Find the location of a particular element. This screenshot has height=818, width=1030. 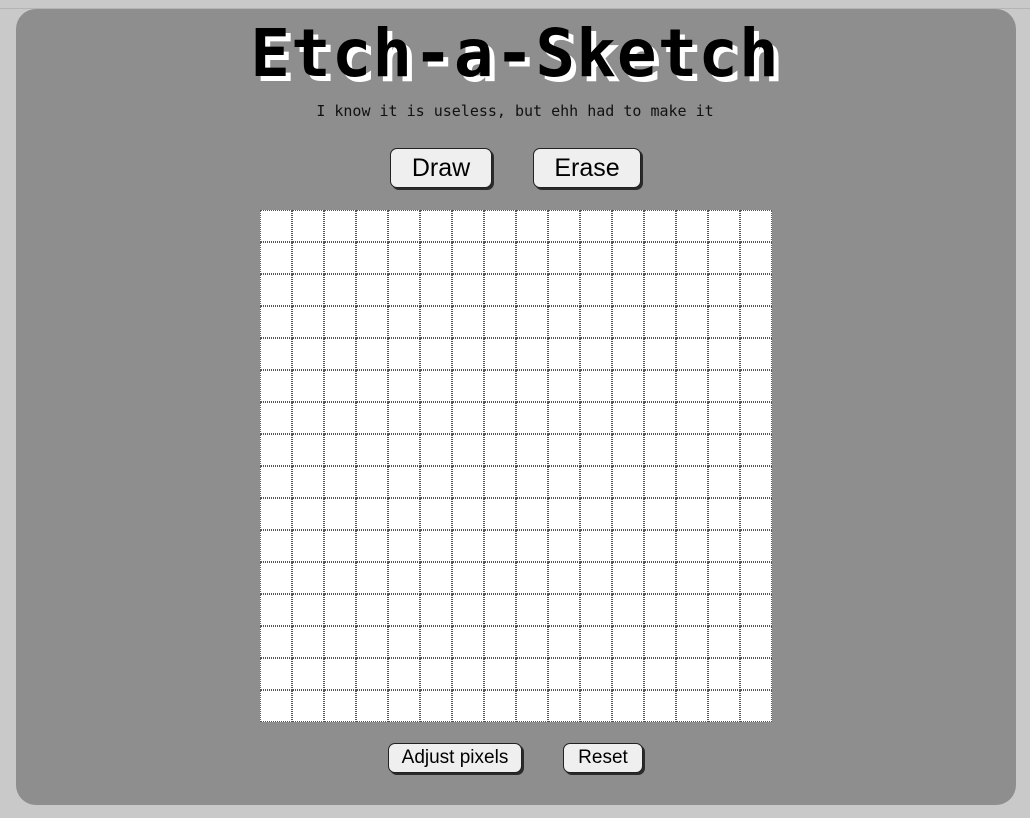

erase-button: Erase is located at coordinates (587, 168).